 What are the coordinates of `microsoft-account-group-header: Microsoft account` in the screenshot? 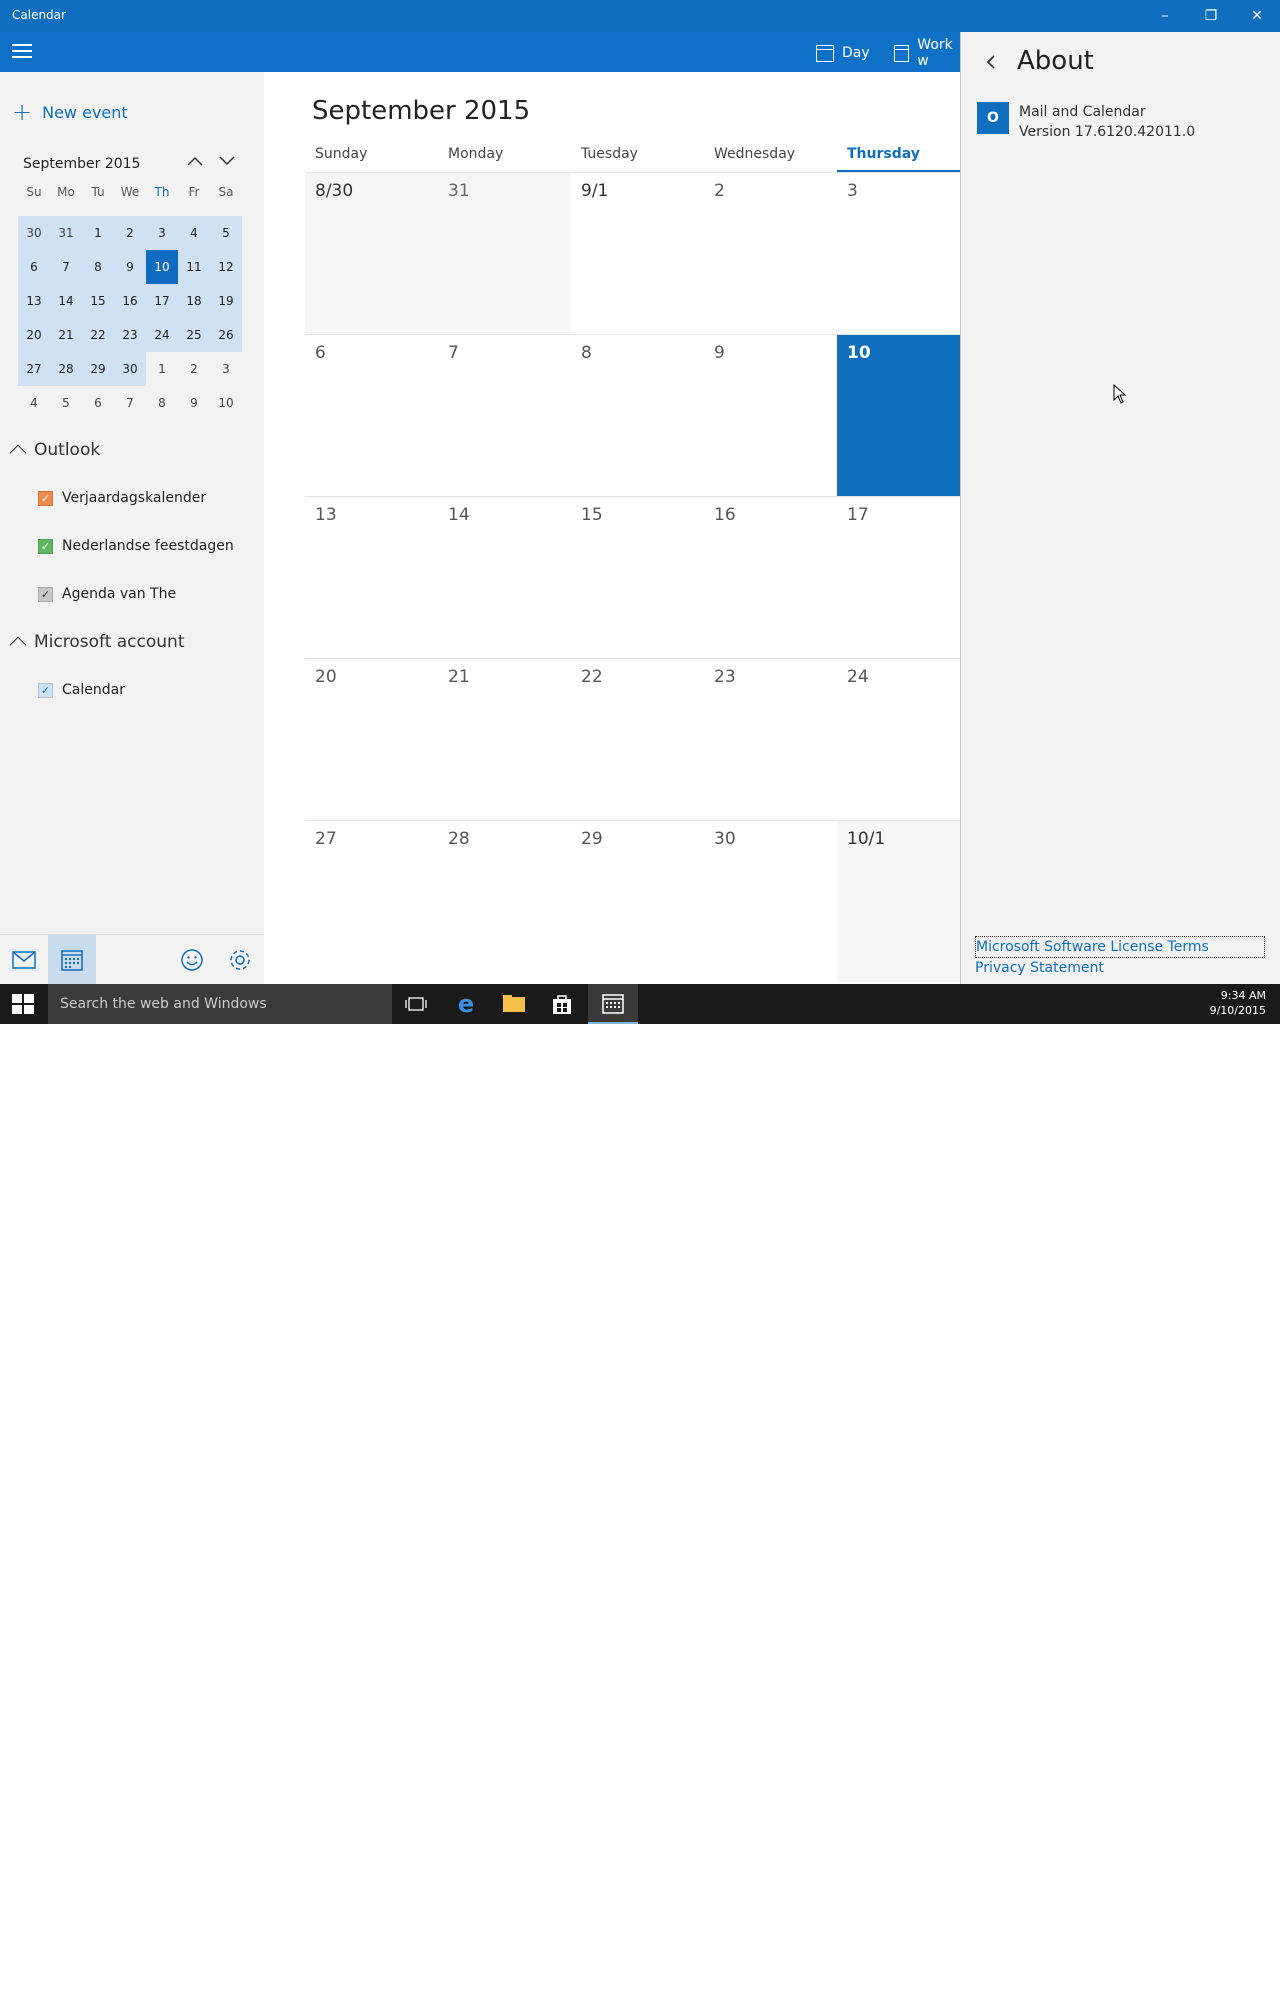 It's located at (97, 643).